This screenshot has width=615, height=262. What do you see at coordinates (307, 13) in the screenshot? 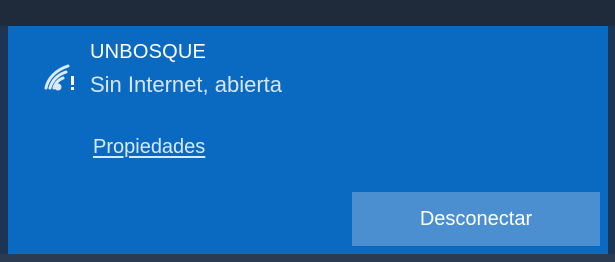
I see `taskbar-top-strip` at bounding box center [307, 13].